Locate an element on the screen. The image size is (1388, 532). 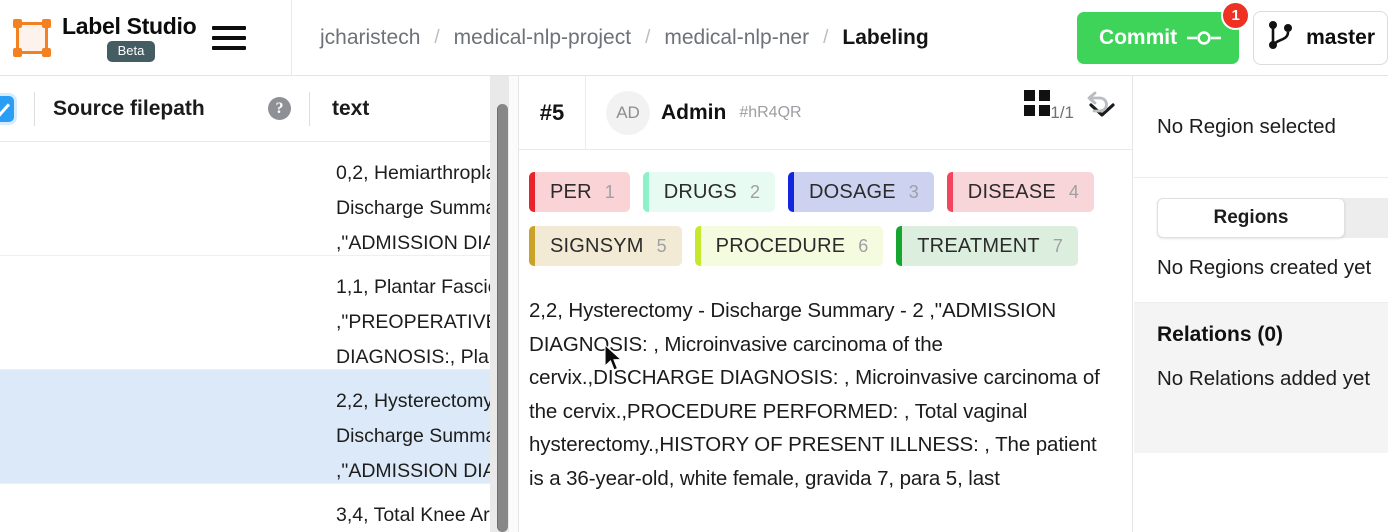
label-tag-name: PER is located at coordinates (571, 191).